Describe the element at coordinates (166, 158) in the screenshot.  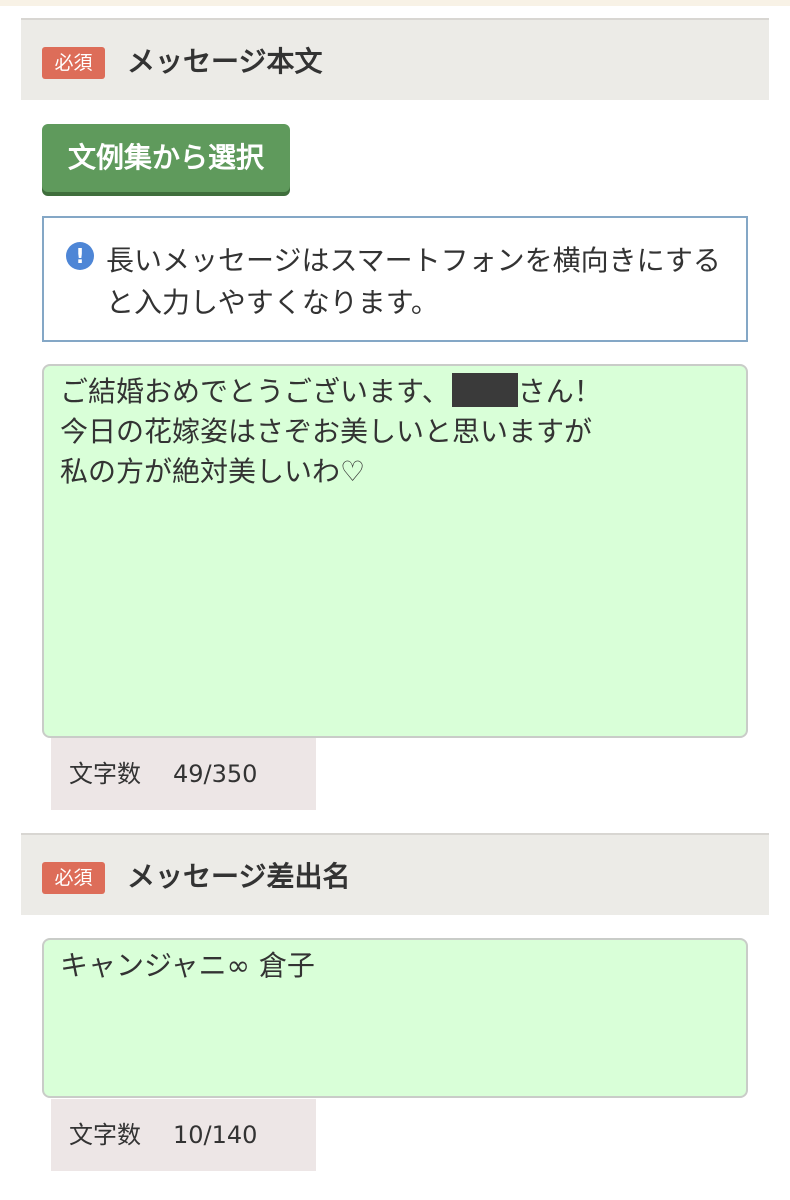
I see `select-from-templates-button: 文例集から選択` at that location.